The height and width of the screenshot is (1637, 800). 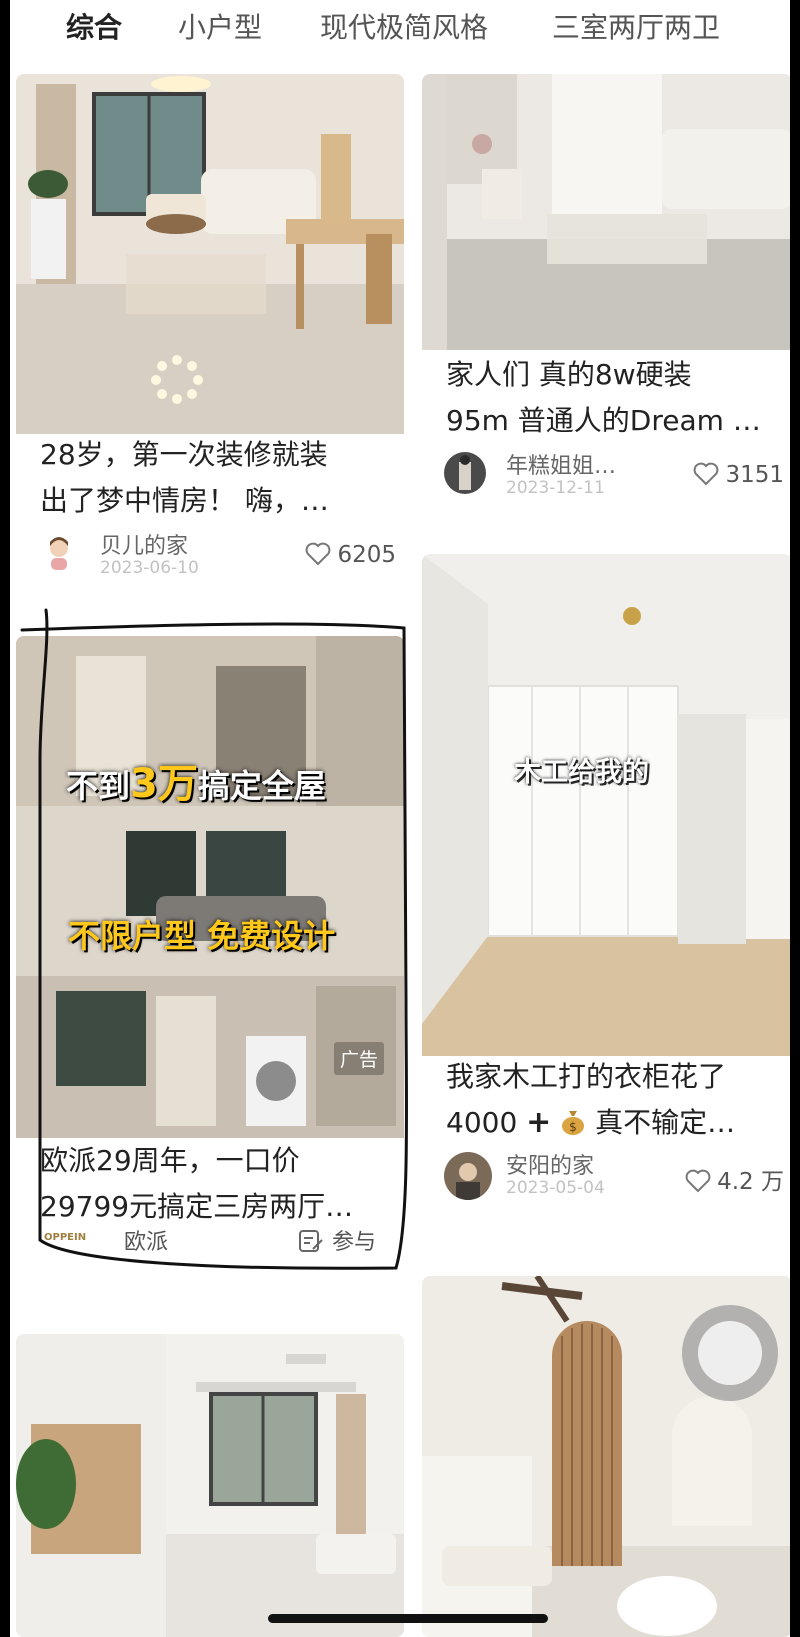 I want to click on tab-modern-minimal: 现代极简风格, so click(x=404, y=26).